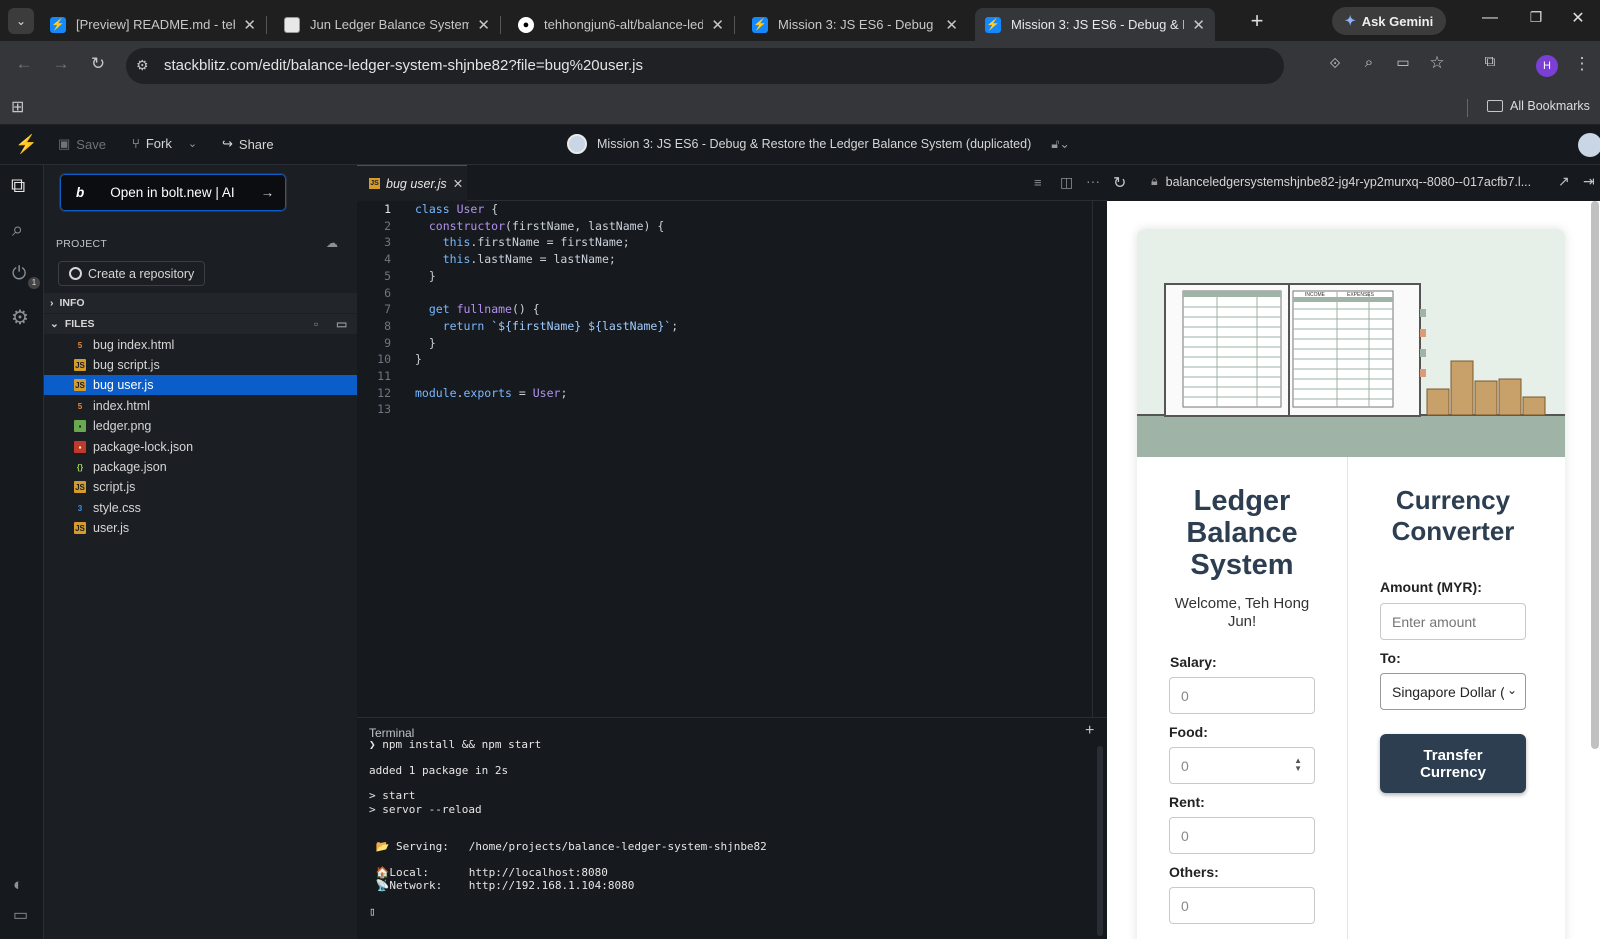 This screenshot has width=1600, height=939. Describe the element at coordinates (1595, 475) in the screenshot. I see `preview-scrollbar` at that location.